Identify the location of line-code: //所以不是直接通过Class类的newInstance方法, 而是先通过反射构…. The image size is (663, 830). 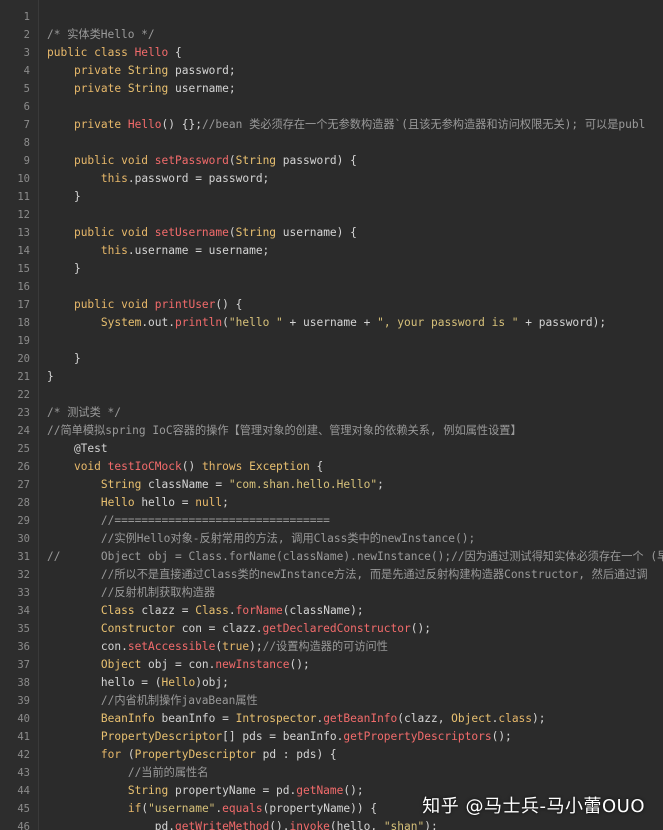
(347, 574).